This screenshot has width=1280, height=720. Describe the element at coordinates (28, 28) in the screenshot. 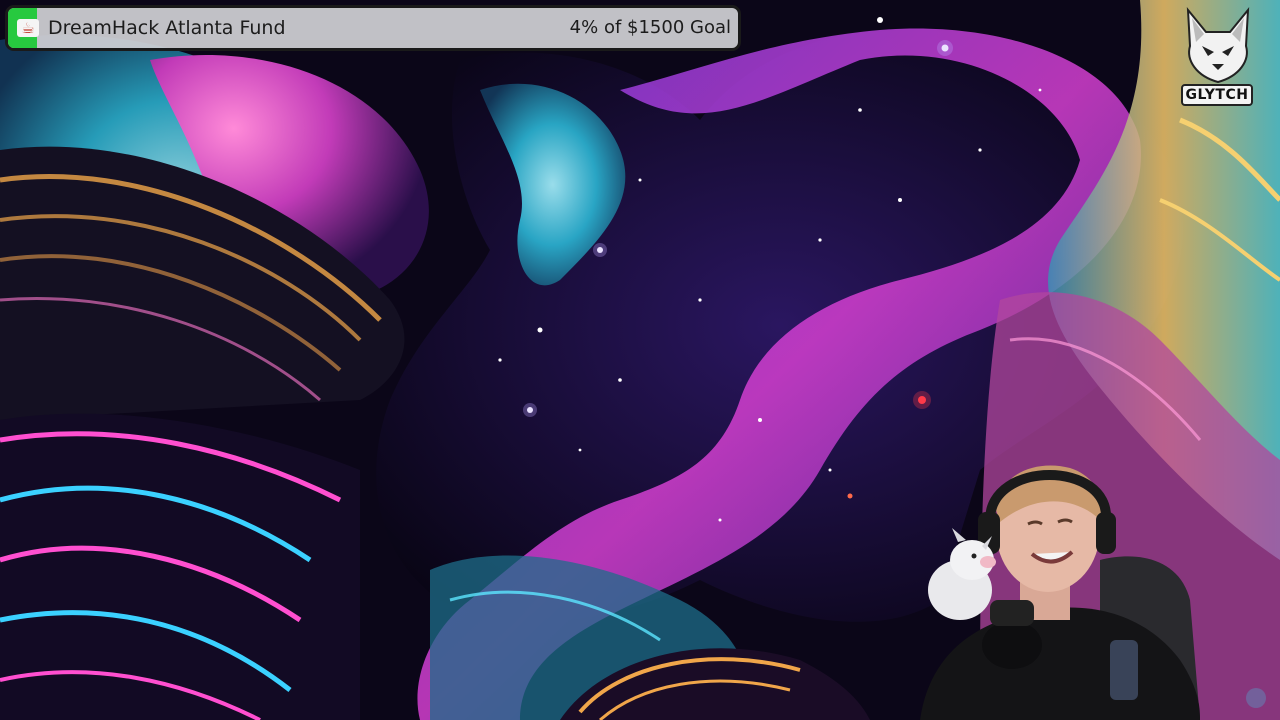

I see `ko-fi-cup-icon: ☕` at that location.